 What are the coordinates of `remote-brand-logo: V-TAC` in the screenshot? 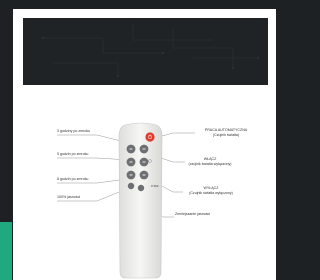 It's located at (155, 186).